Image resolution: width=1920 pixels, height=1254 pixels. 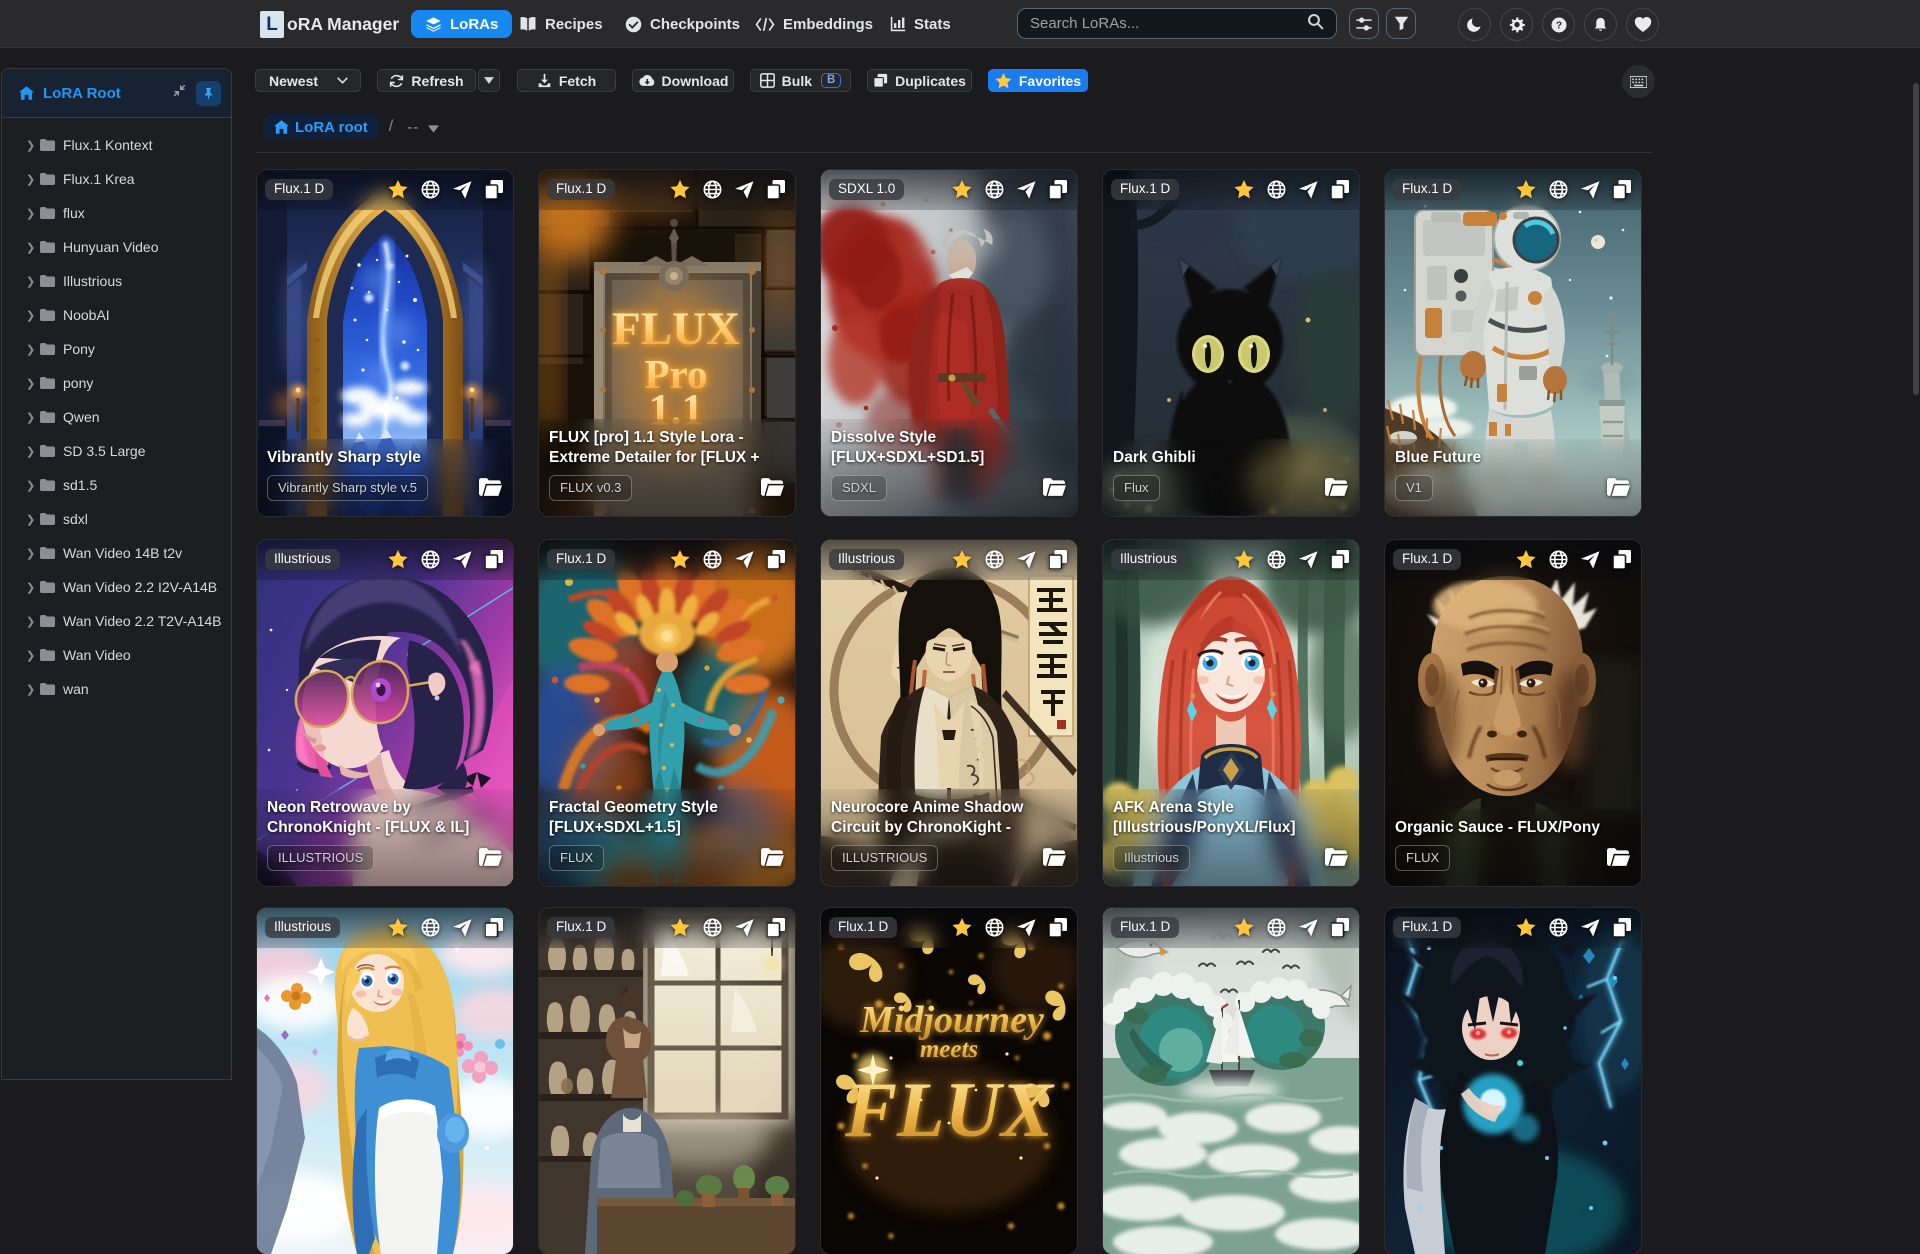 I want to click on svg-text: meets, so click(x=949, y=1049).